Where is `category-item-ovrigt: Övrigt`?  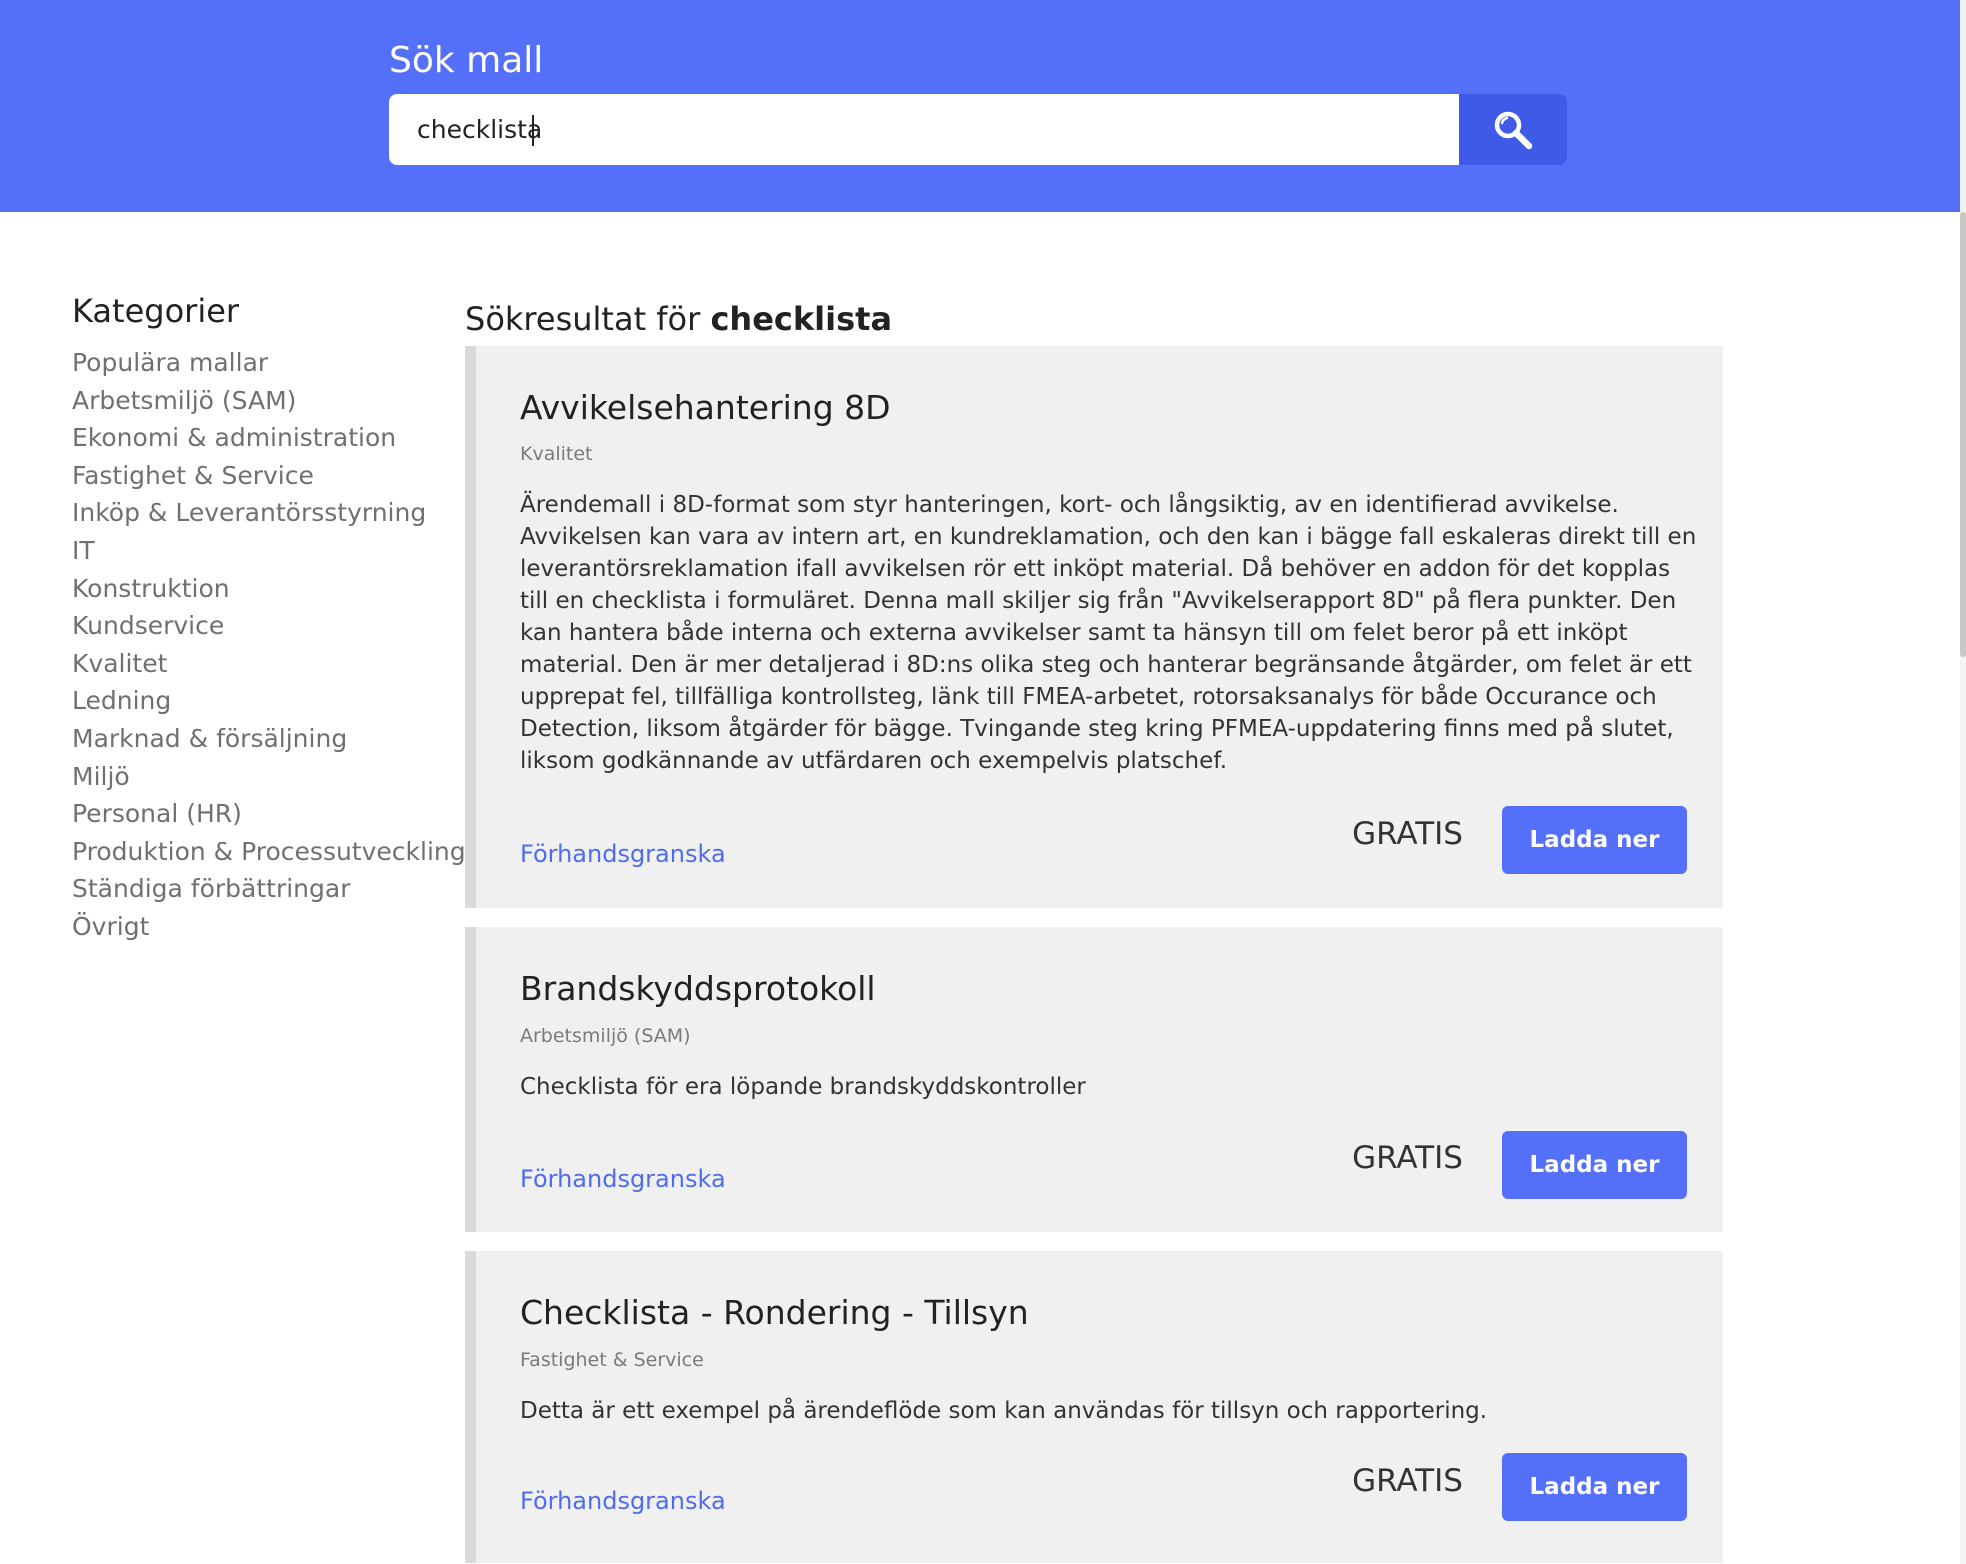 category-item-ovrigt: Övrigt is located at coordinates (267, 927).